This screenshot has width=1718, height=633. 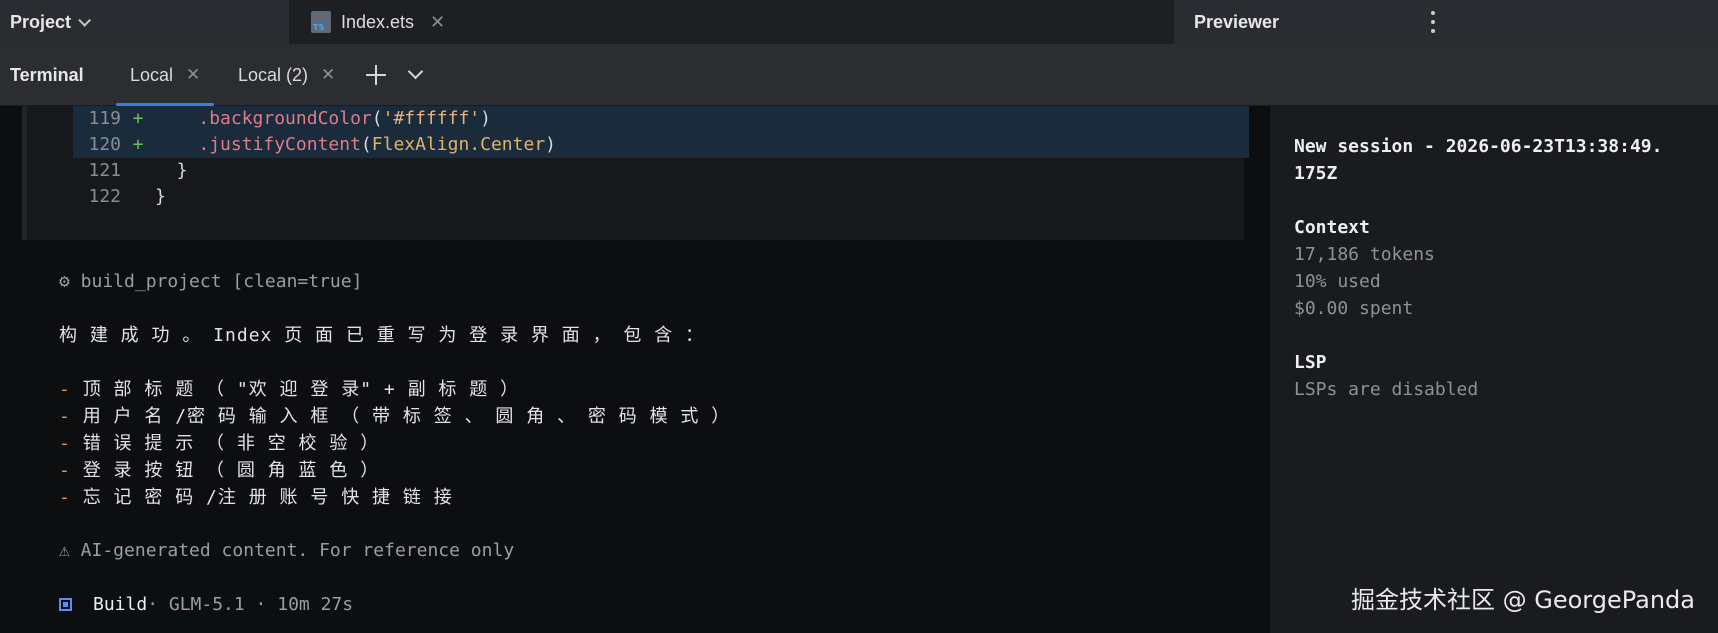 I want to click on previewer-label: Previewer, so click(x=1237, y=21).